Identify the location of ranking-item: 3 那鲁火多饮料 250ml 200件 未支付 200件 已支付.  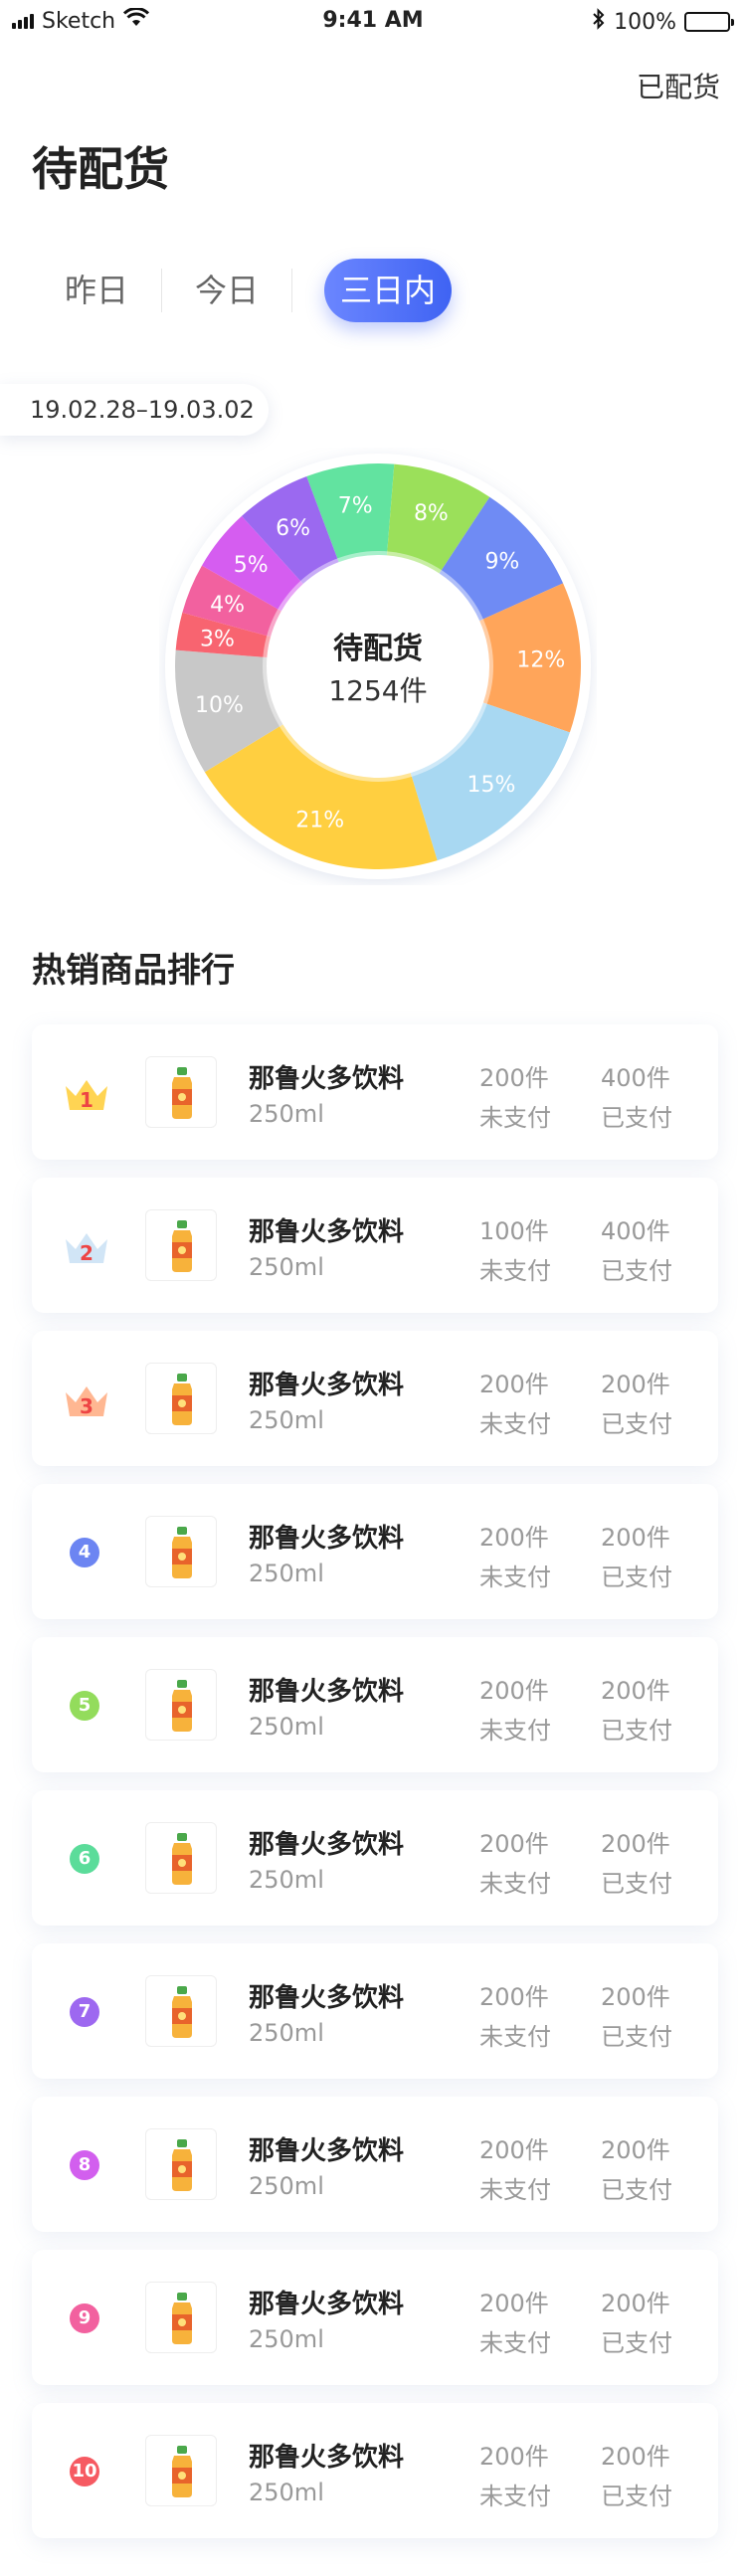
(375, 1398).